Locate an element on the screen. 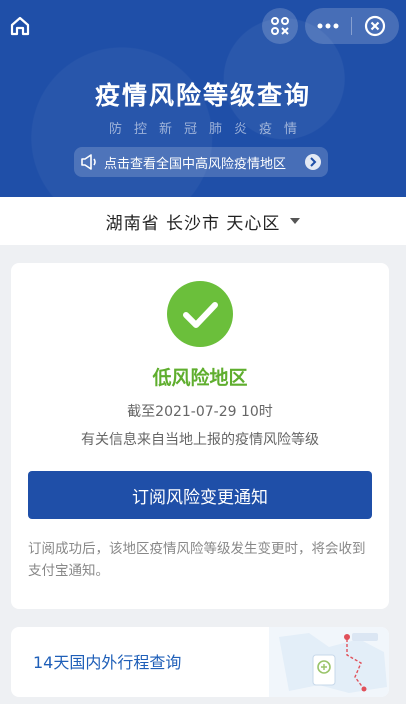 Image resolution: width=406 pixels, height=704 pixels. more-icon is located at coordinates (328, 26).